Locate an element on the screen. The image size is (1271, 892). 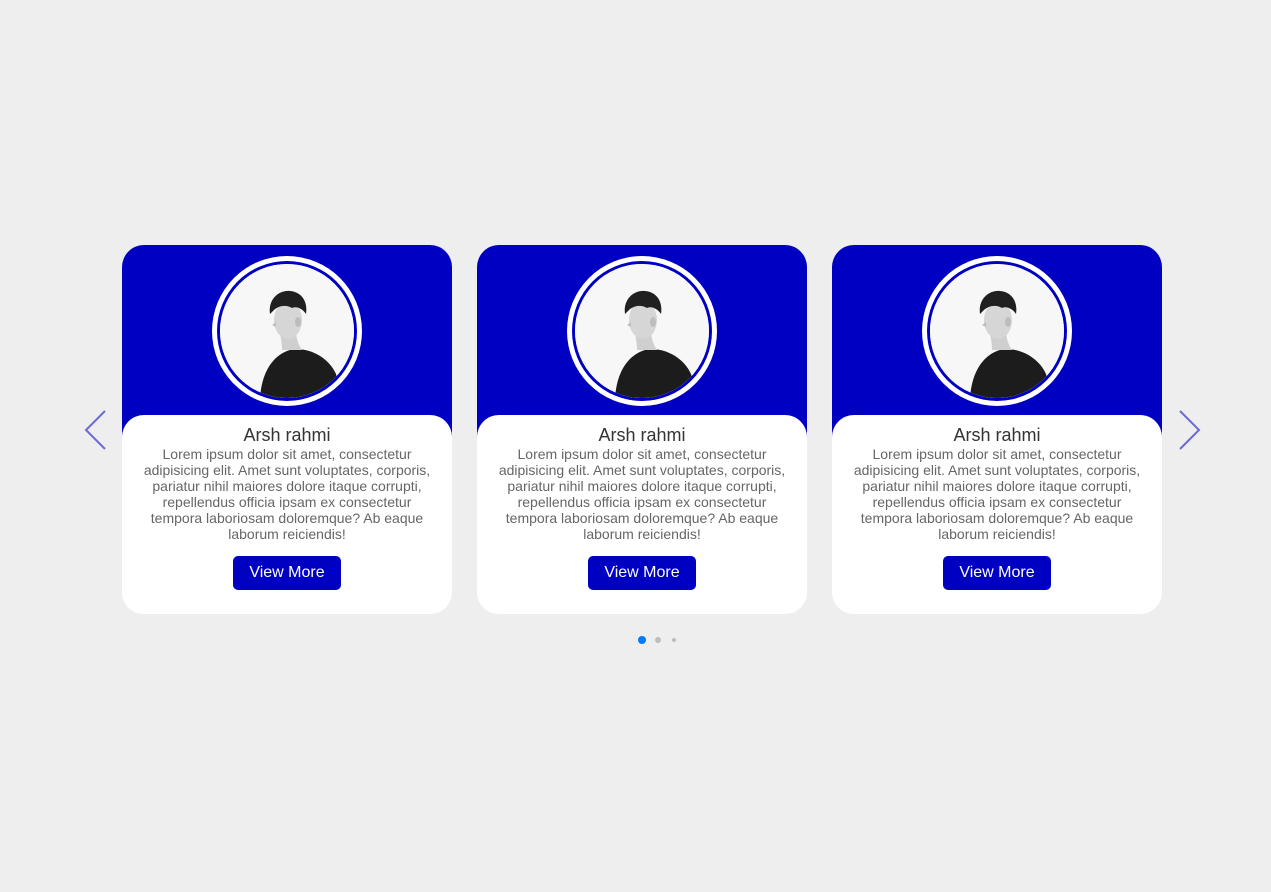
chevron-right-icon is located at coordinates (1190, 430).